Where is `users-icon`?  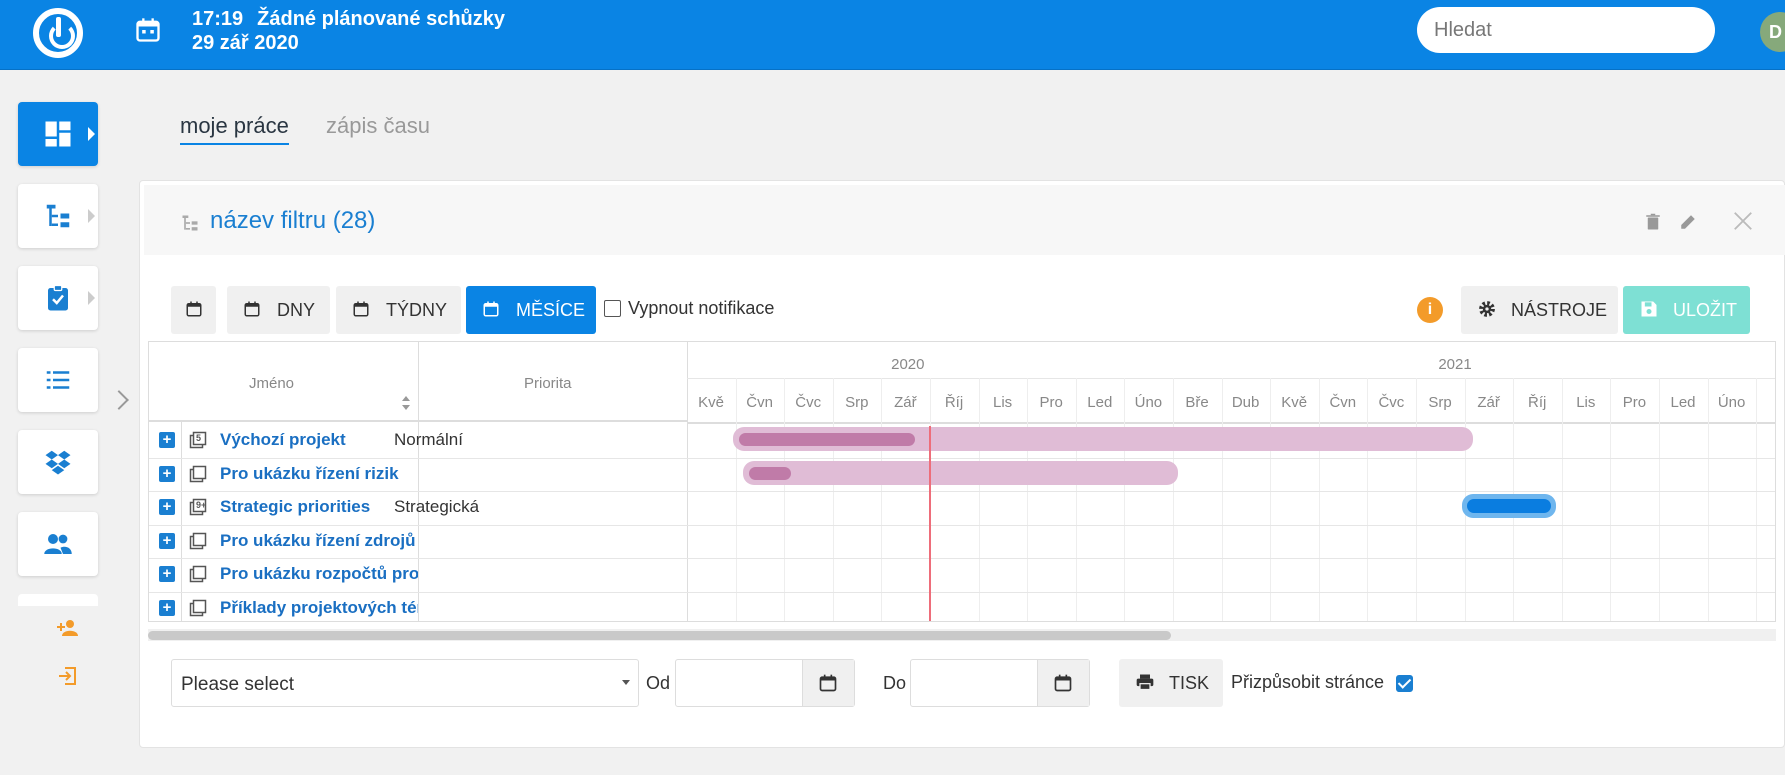 users-icon is located at coordinates (58, 544).